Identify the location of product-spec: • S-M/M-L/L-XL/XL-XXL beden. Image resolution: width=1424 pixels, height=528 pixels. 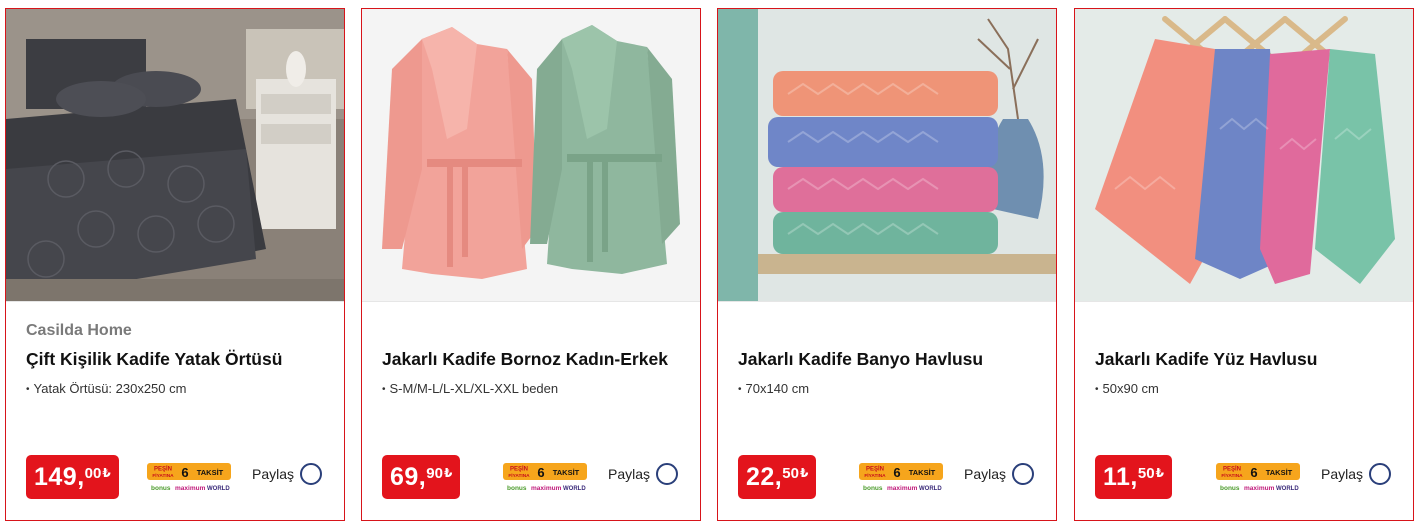
(470, 388).